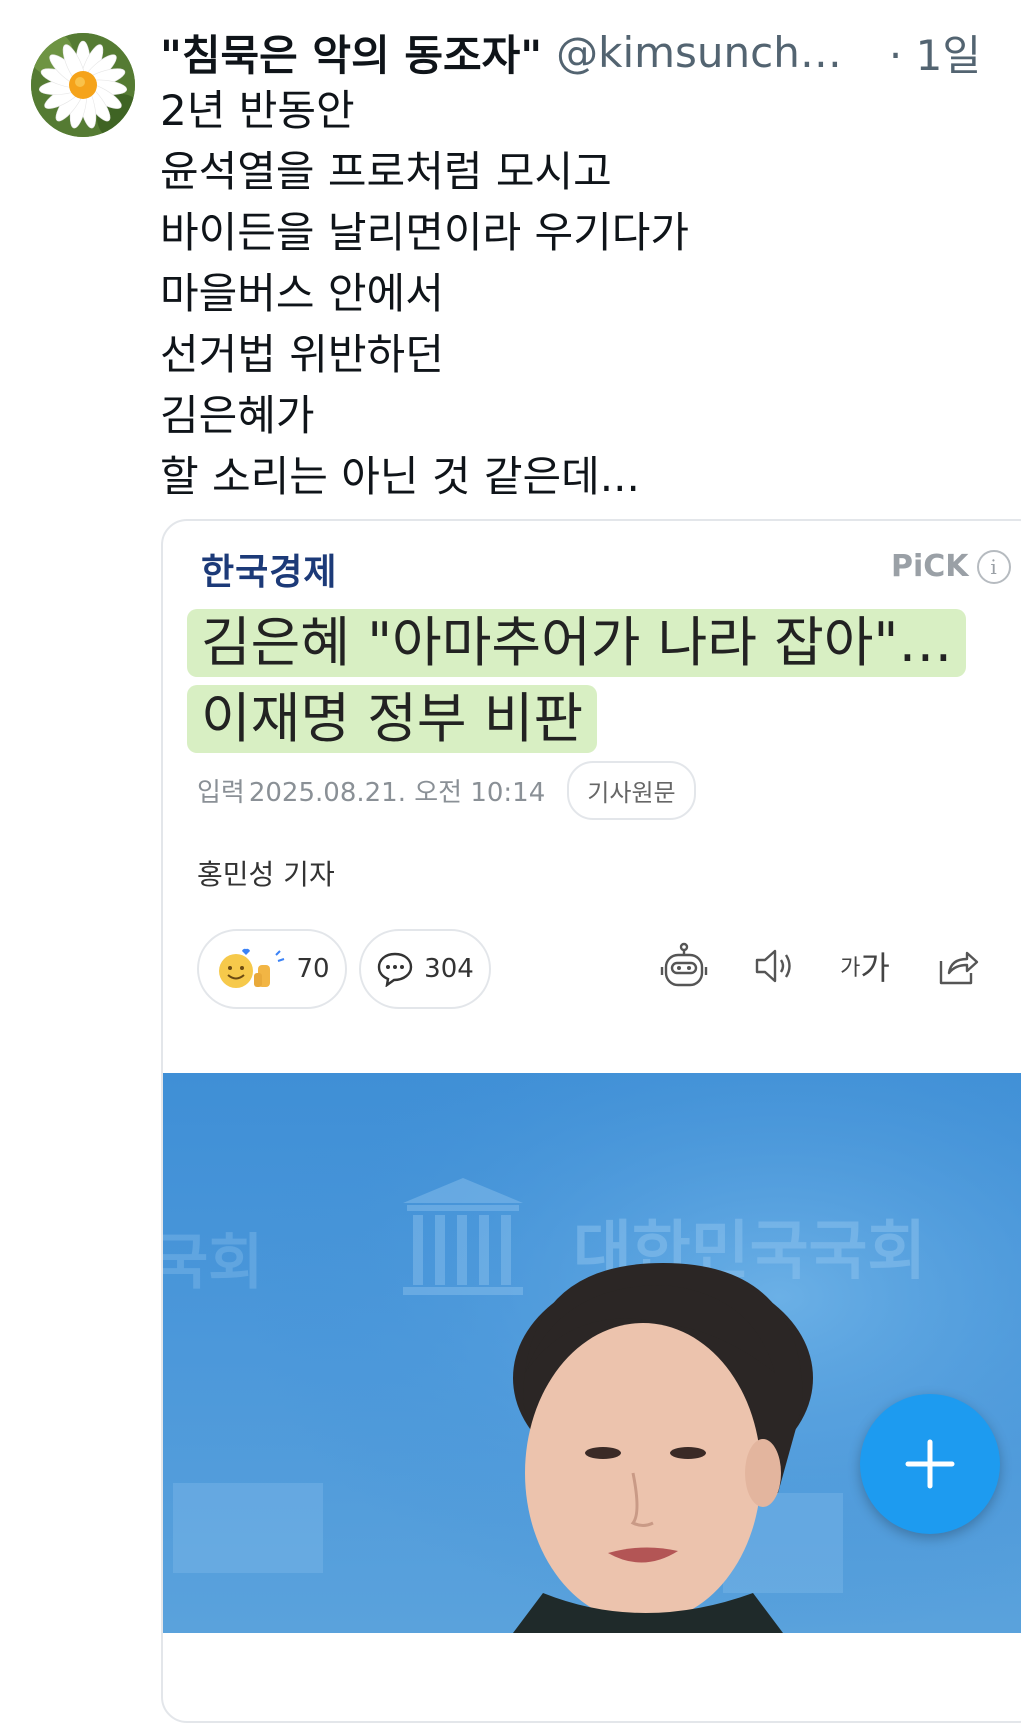  I want to click on plus-icon, so click(930, 1464).